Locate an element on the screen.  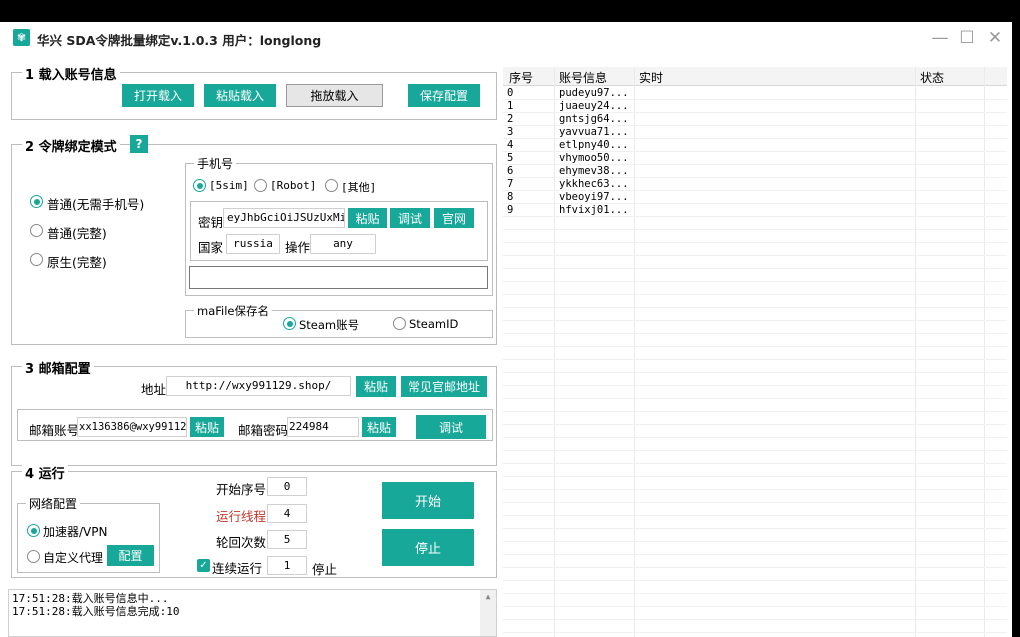
phone-label-5sim: [5sim] is located at coordinates (229, 185).